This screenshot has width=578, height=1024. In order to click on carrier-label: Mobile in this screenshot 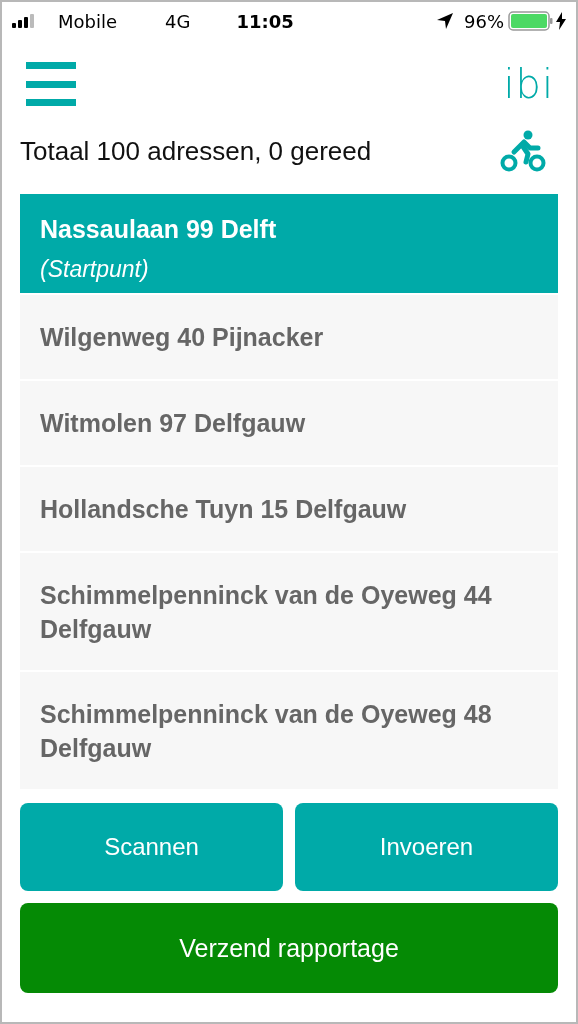, I will do `click(88, 21)`.